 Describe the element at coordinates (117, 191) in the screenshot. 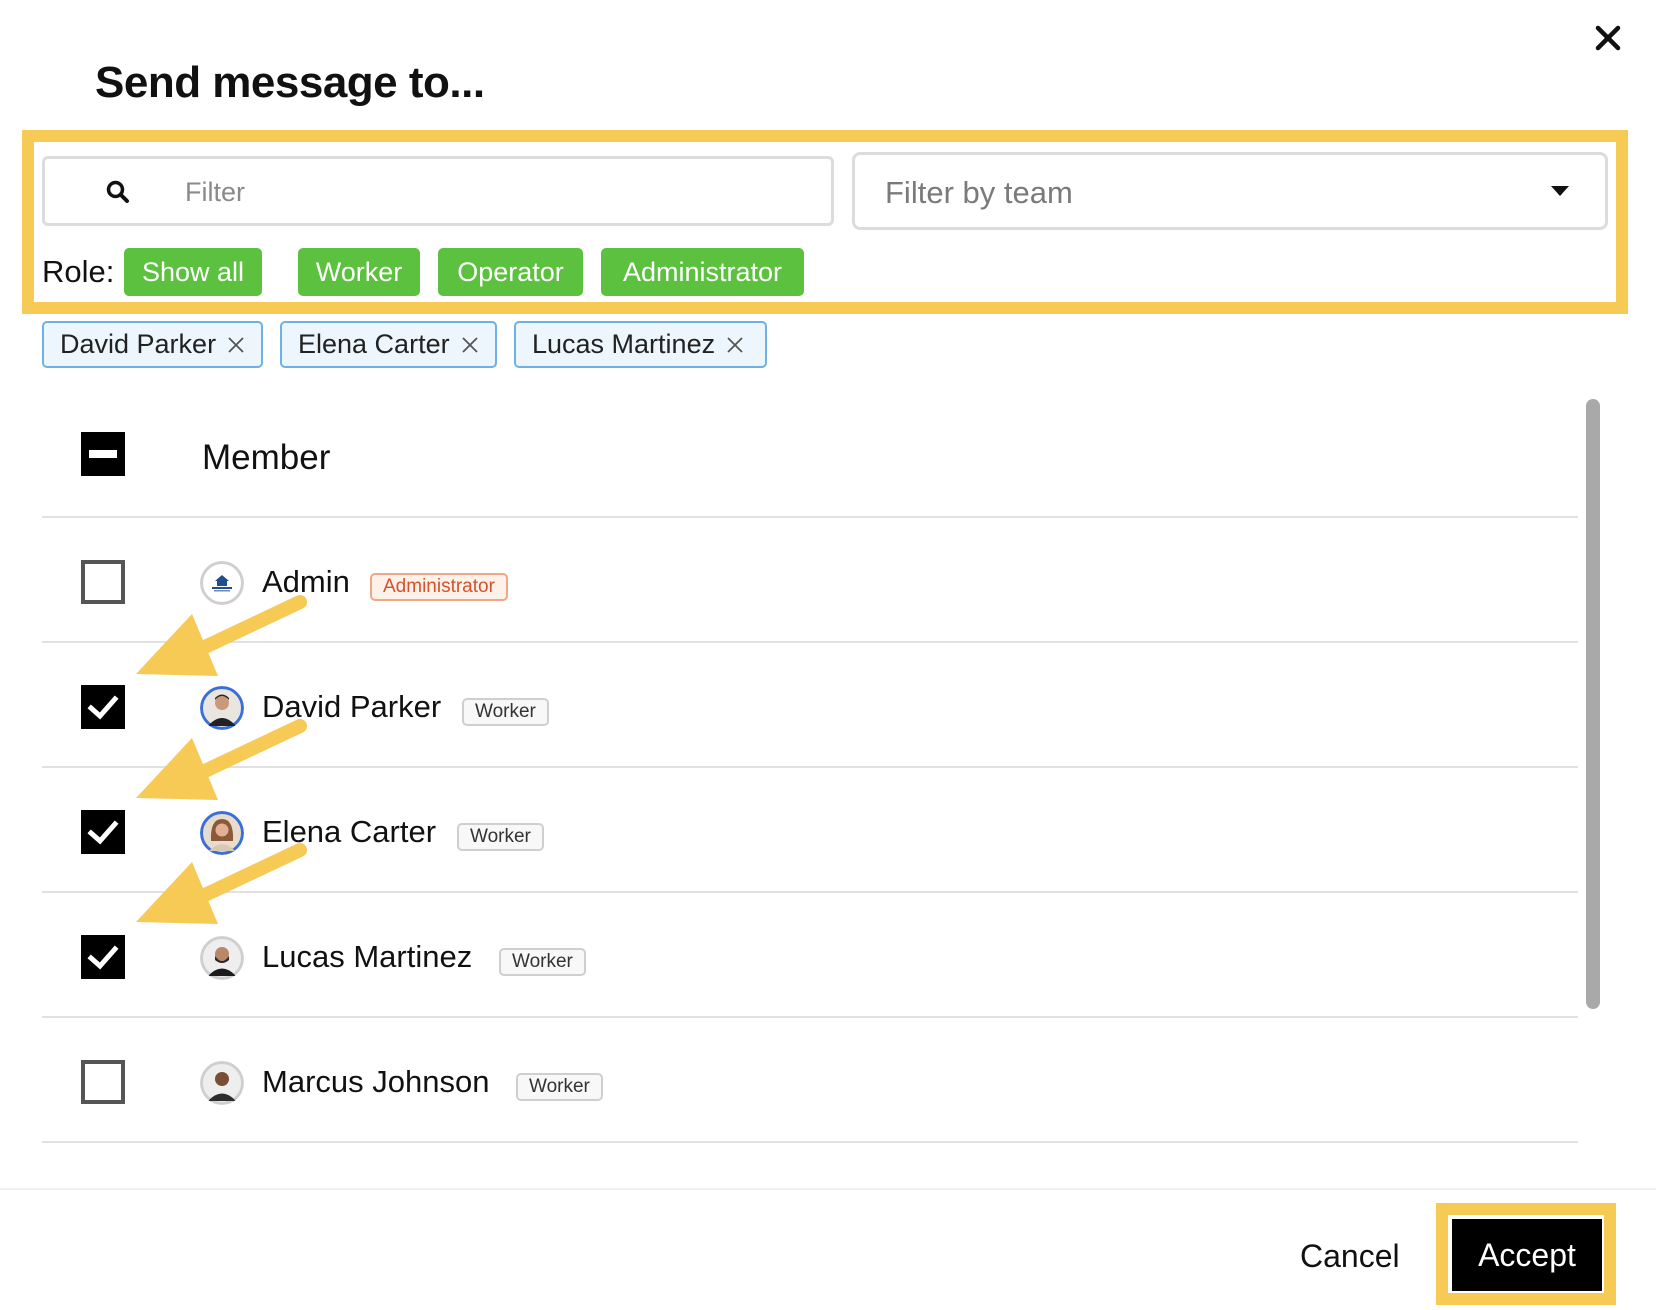

I see `search-icon` at that location.